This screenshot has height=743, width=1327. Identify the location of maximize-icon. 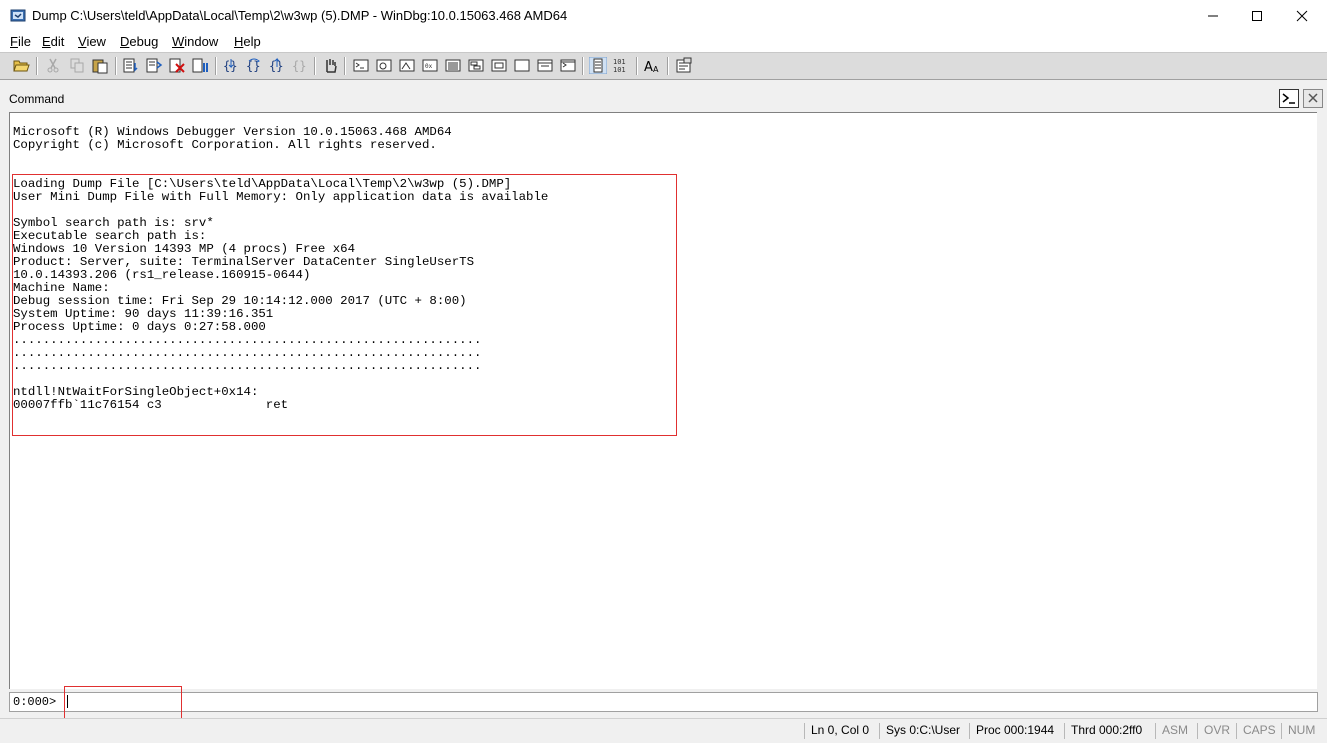
(1257, 16).